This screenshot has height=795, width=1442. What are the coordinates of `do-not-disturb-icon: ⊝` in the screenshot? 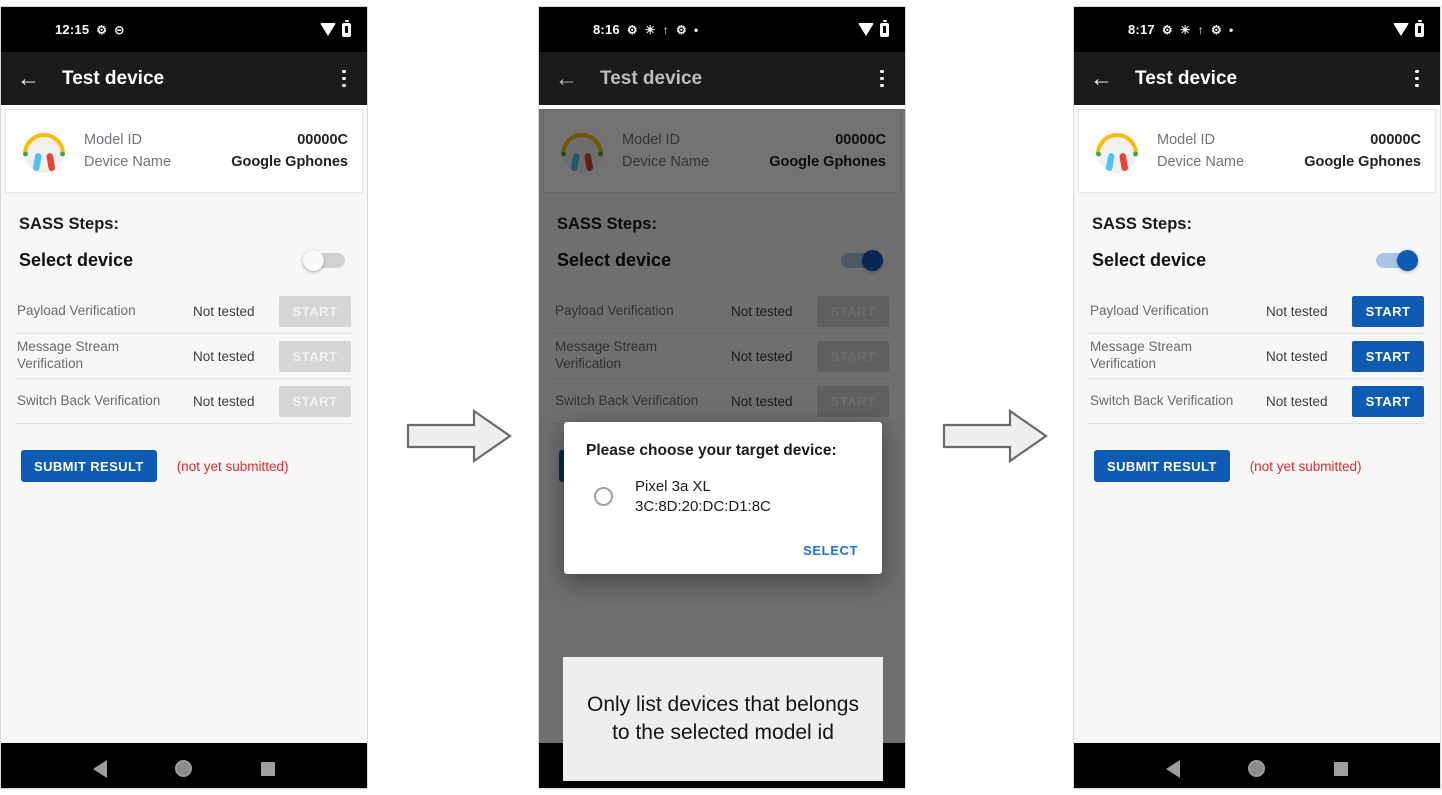 It's located at (119, 29).